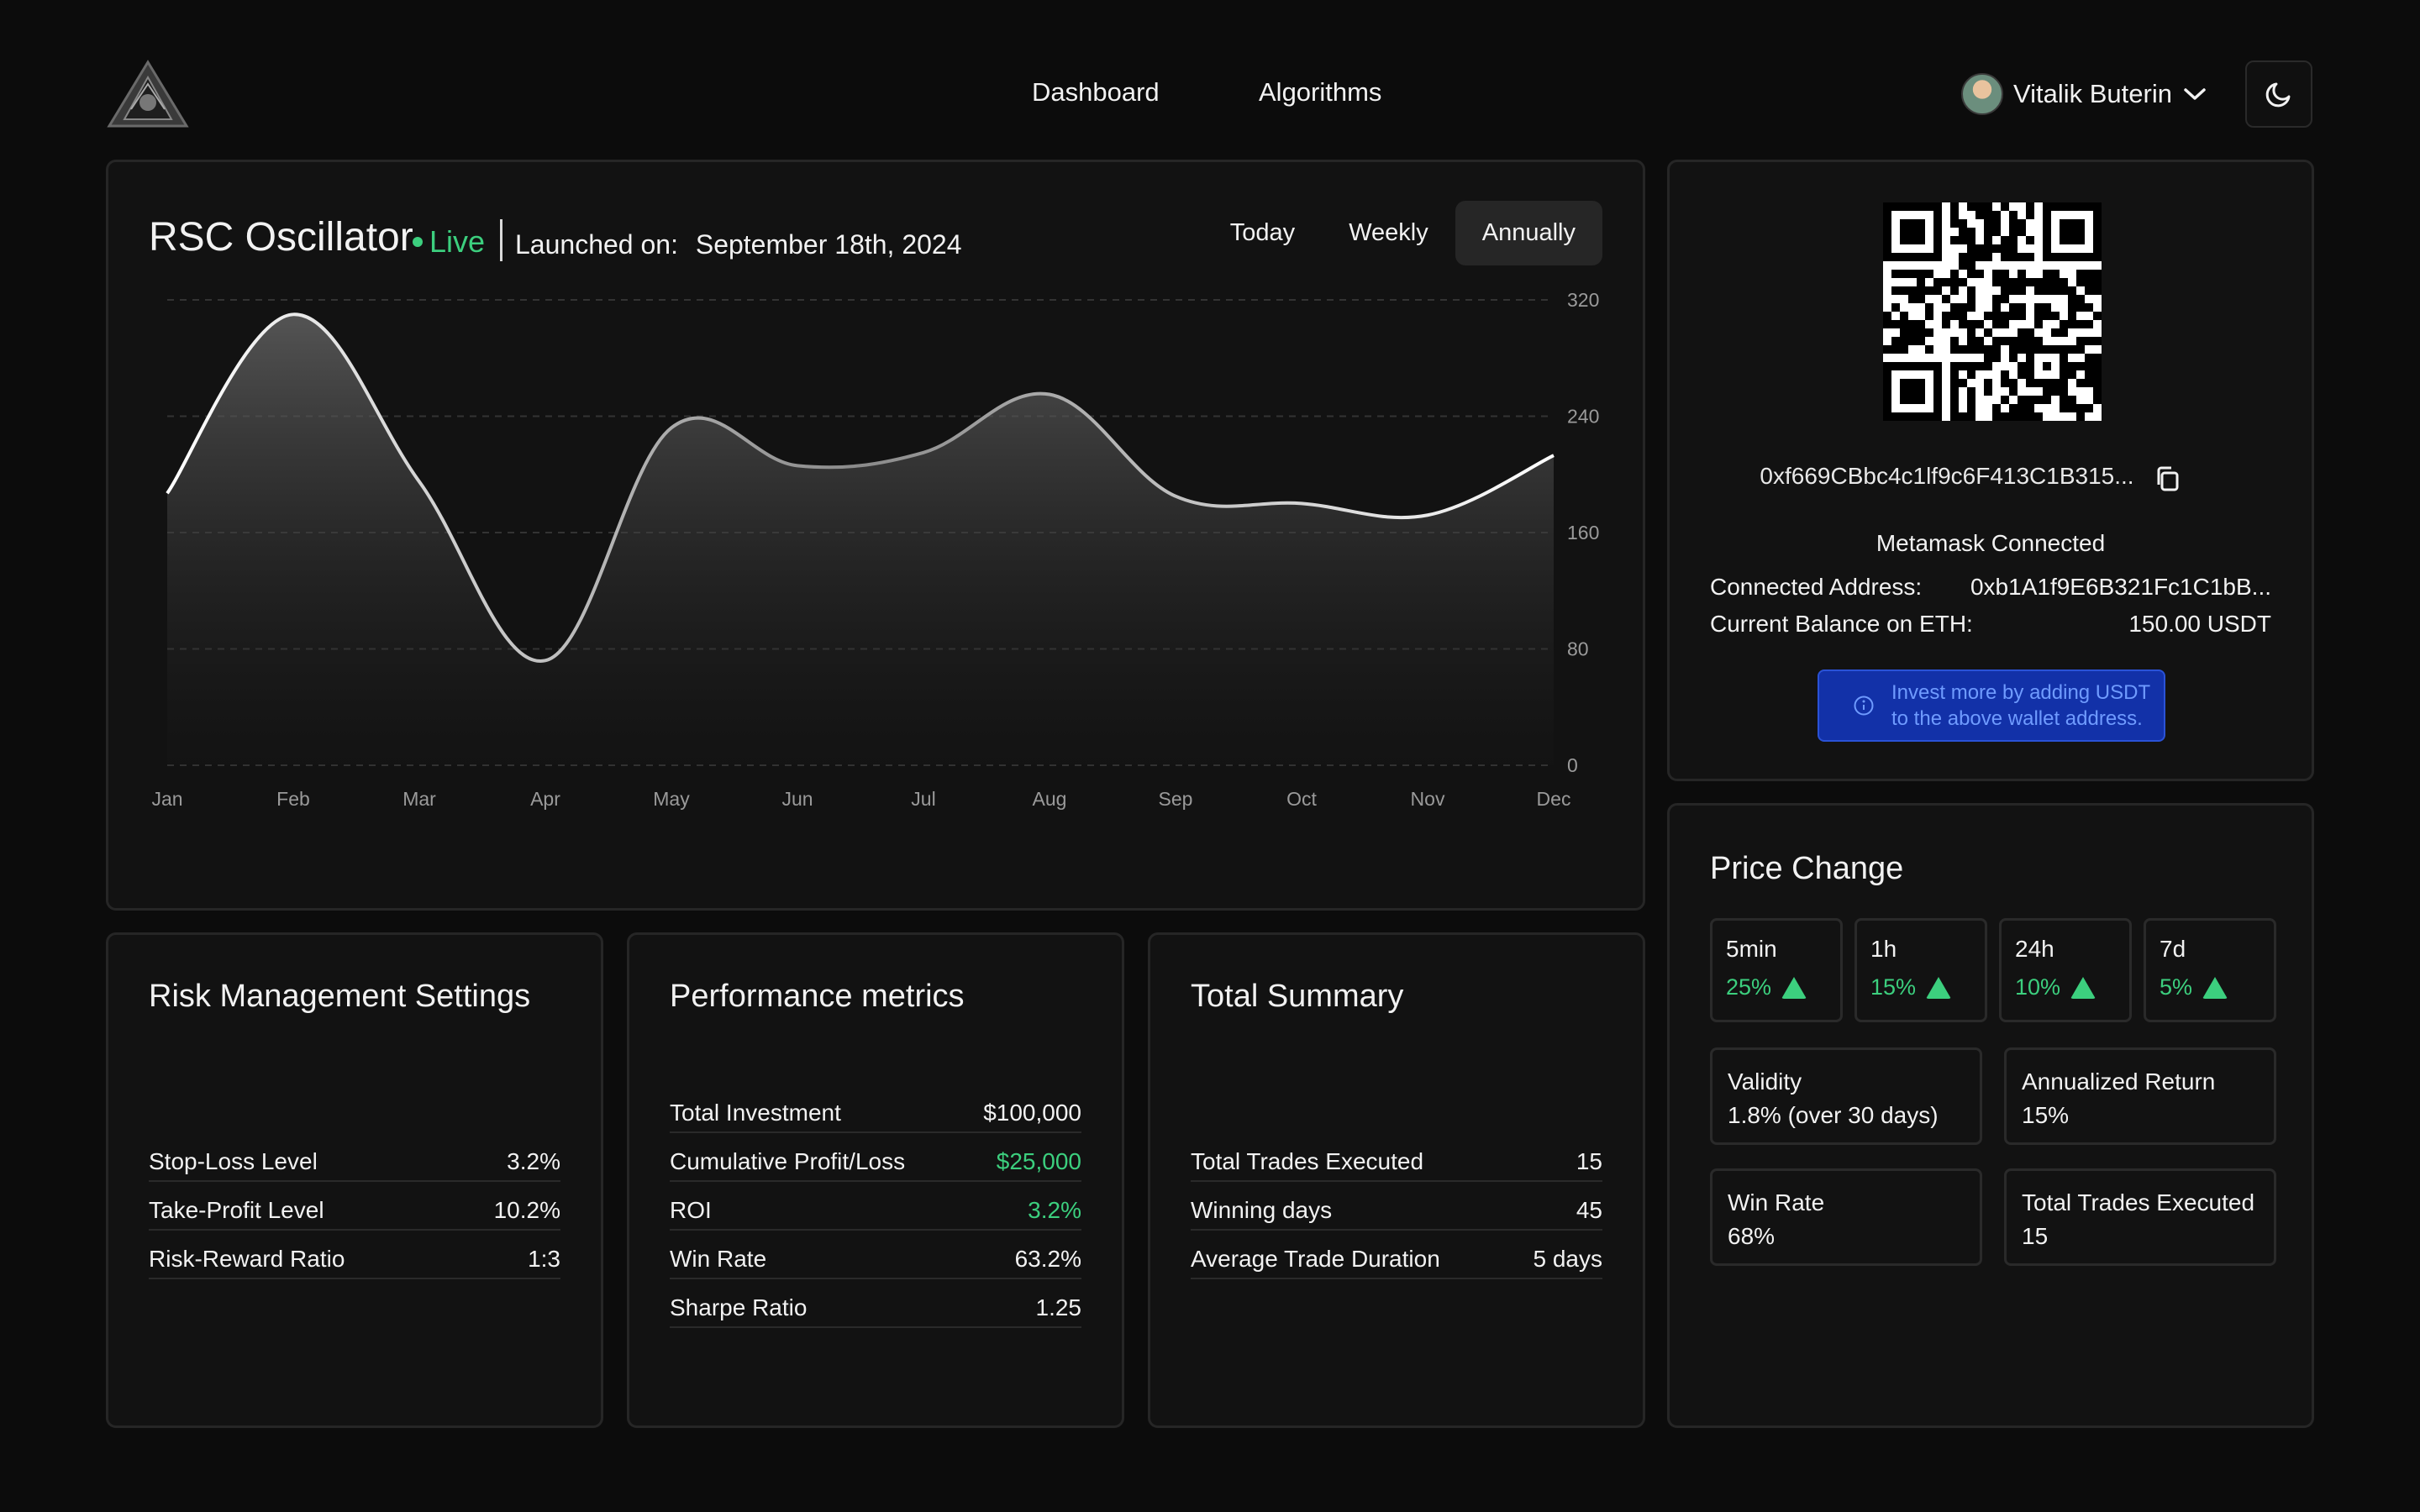 This screenshot has width=2420, height=1512. What do you see at coordinates (236, 1210) in the screenshot?
I see `row-label: Take-Profit Level` at bounding box center [236, 1210].